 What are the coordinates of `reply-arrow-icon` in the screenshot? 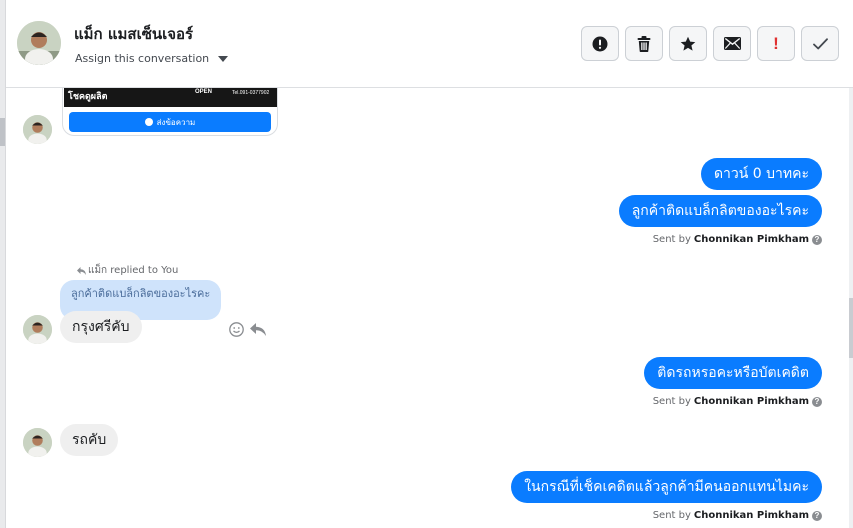 It's located at (81, 270).